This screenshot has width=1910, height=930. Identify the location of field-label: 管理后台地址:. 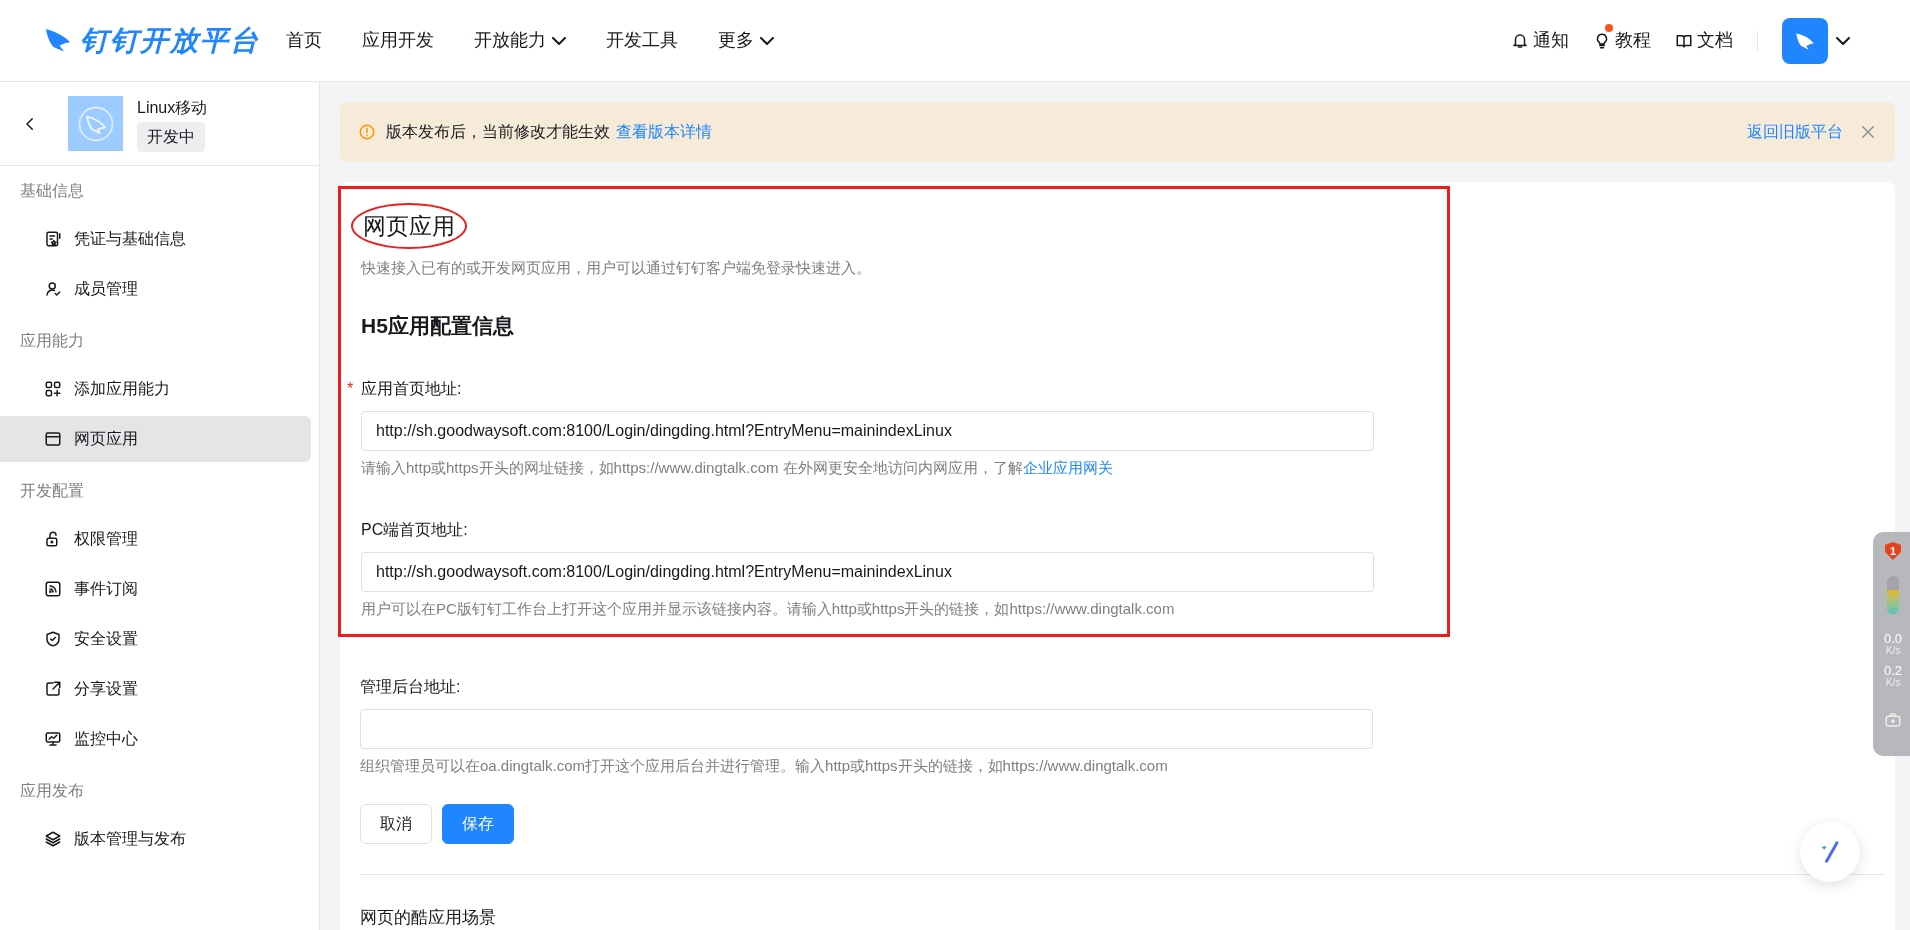
(410, 686).